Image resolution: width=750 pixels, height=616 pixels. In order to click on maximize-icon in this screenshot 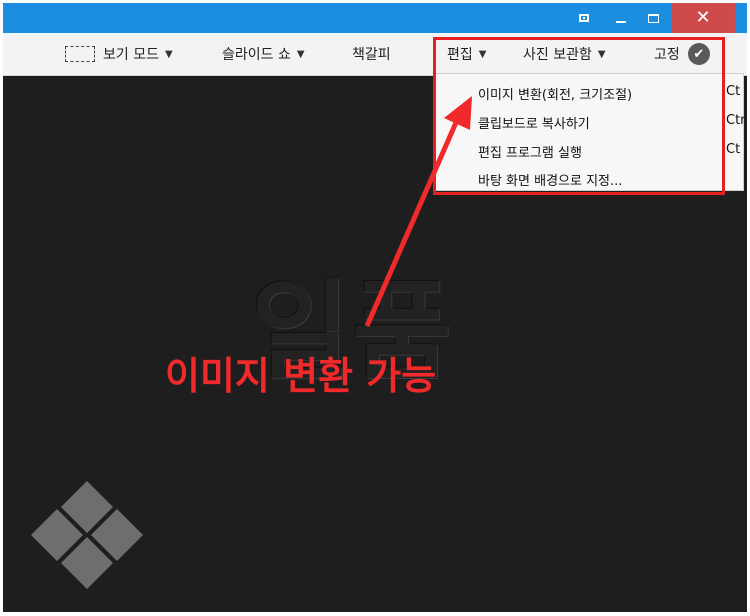, I will do `click(653, 18)`.